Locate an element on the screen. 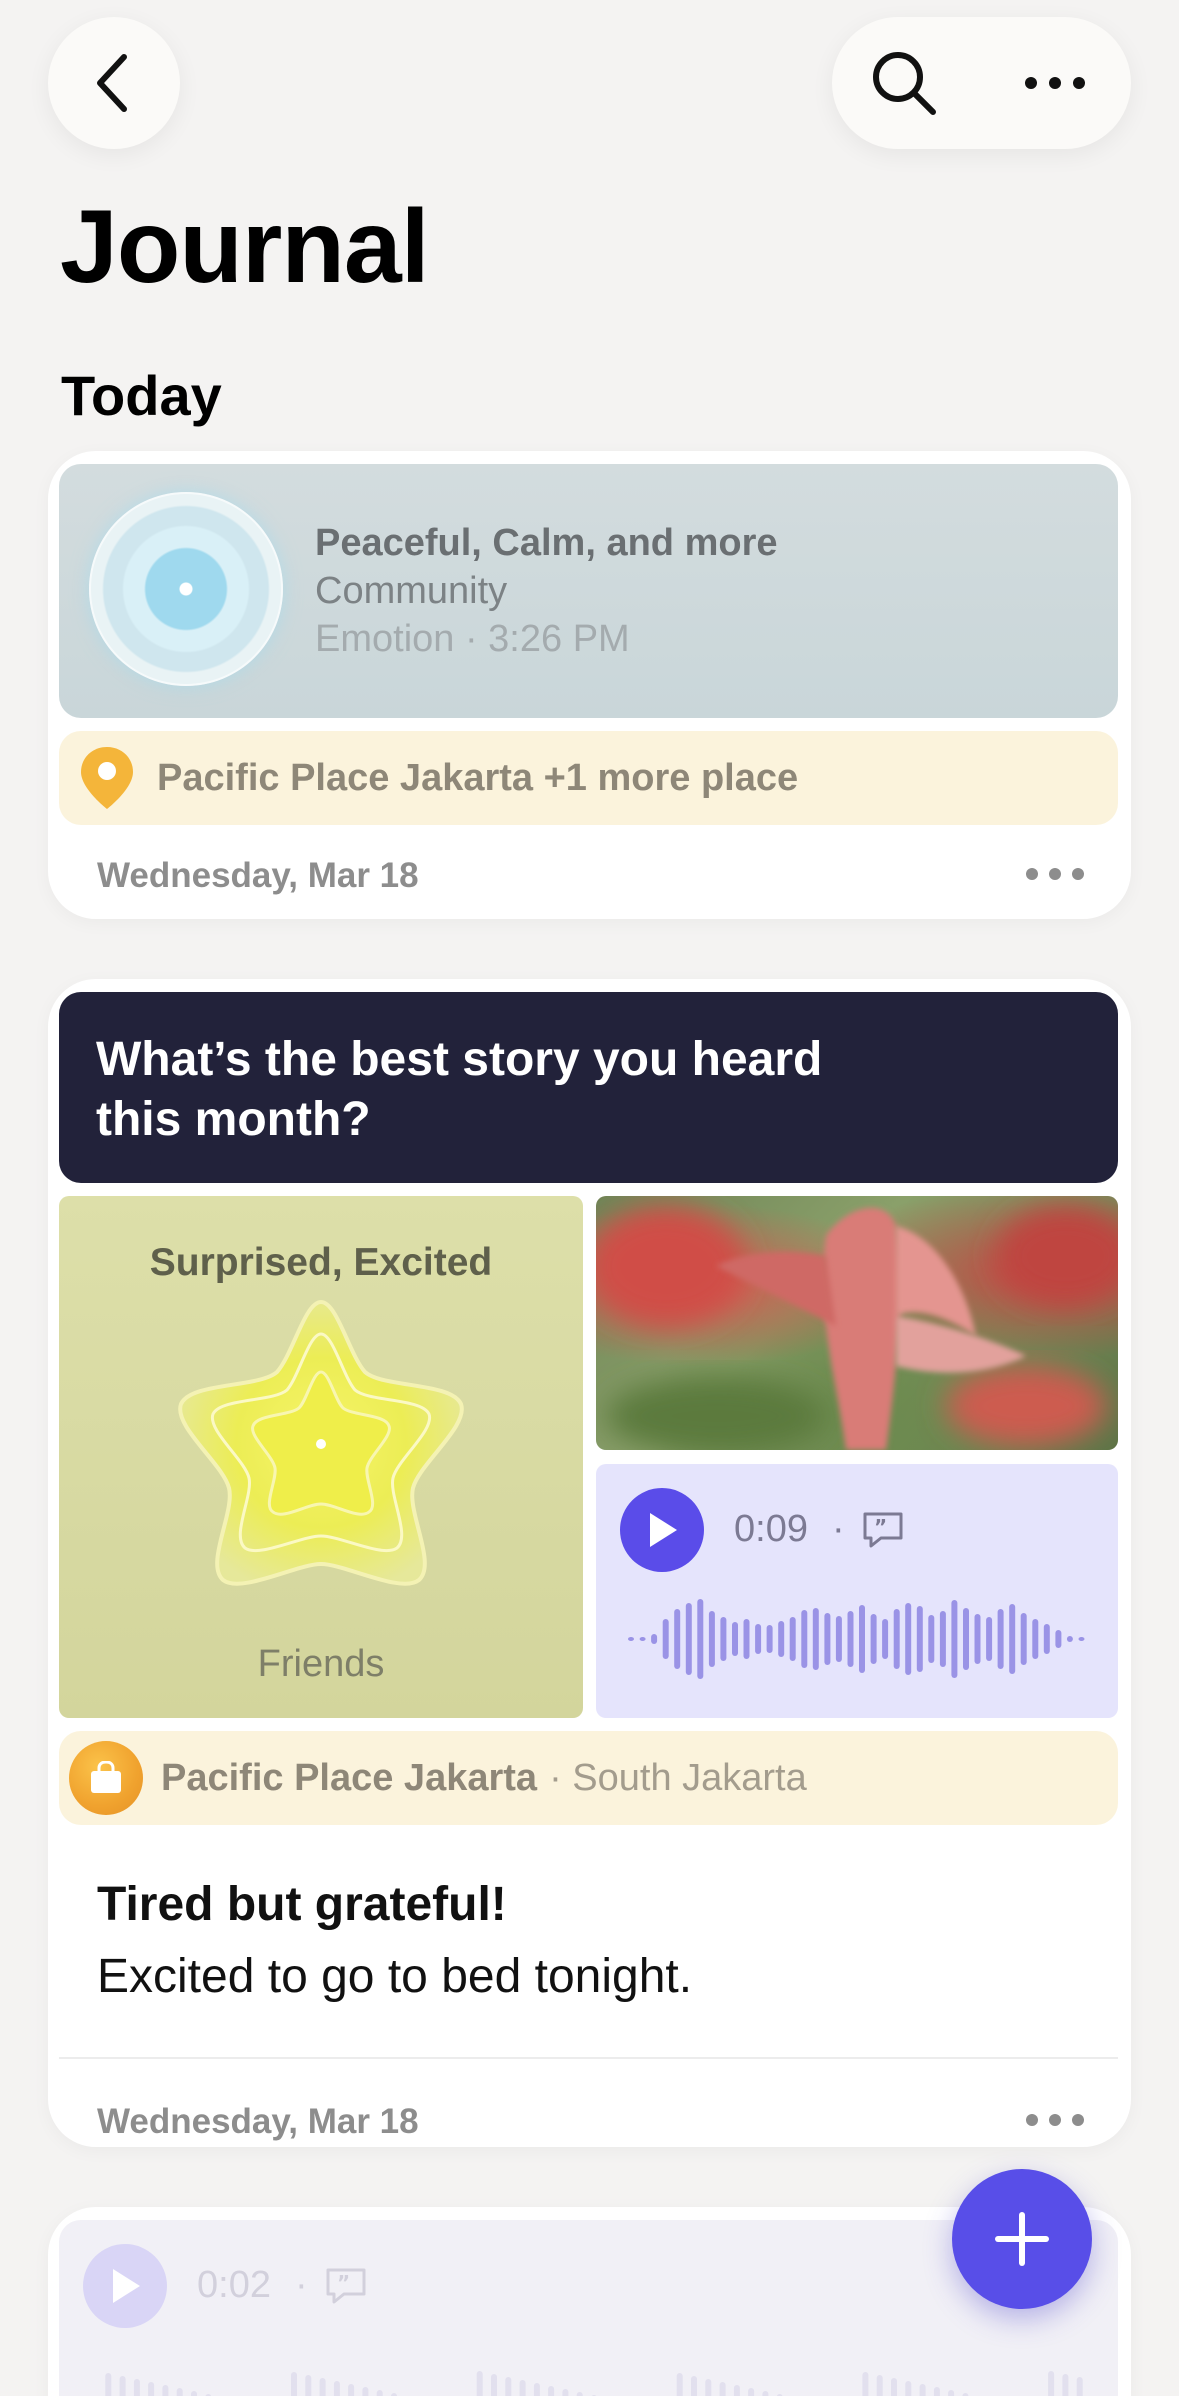  search-button is located at coordinates (904, 83).